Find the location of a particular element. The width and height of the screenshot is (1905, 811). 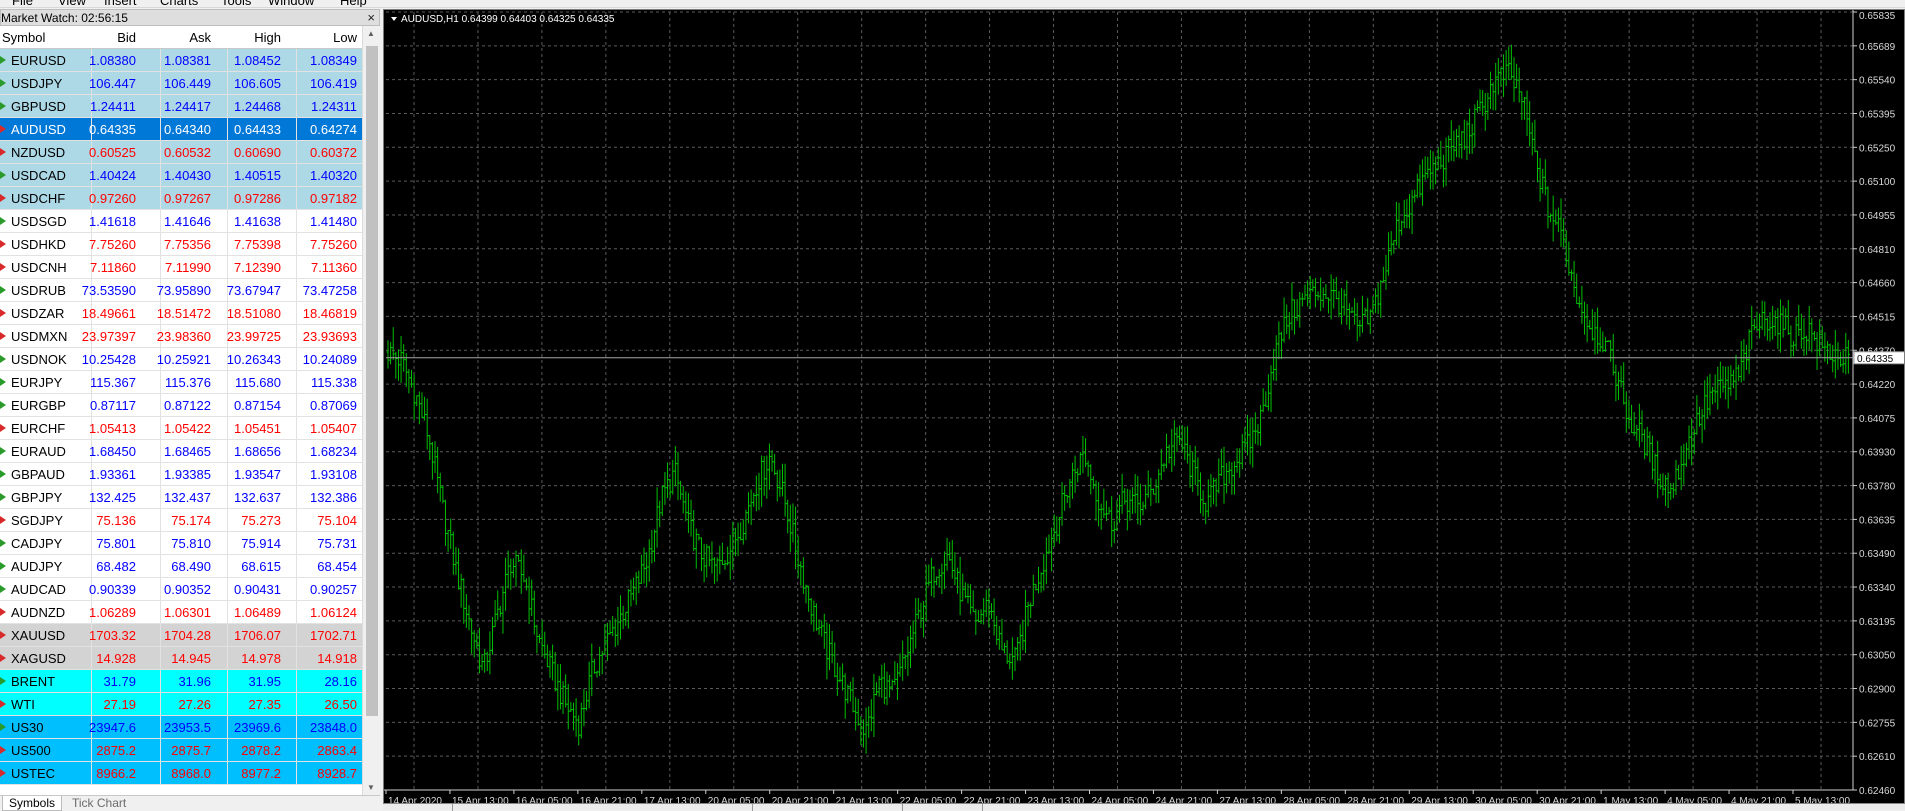

market-watch-row-audcad: AUDCAD 0.90339 0.90352 0.90431 0.90257 is located at coordinates (181, 589).